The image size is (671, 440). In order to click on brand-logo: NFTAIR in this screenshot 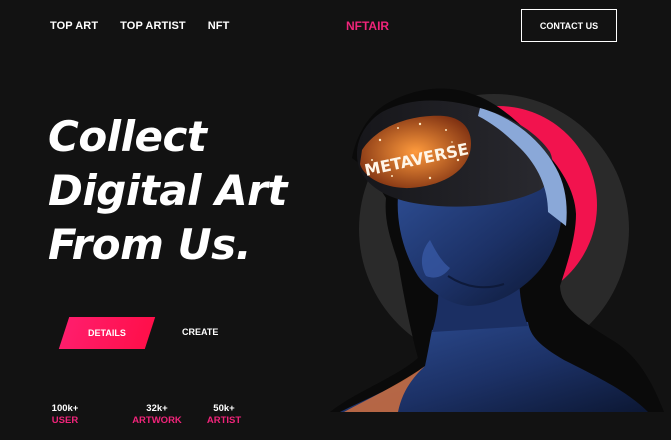, I will do `click(367, 26)`.